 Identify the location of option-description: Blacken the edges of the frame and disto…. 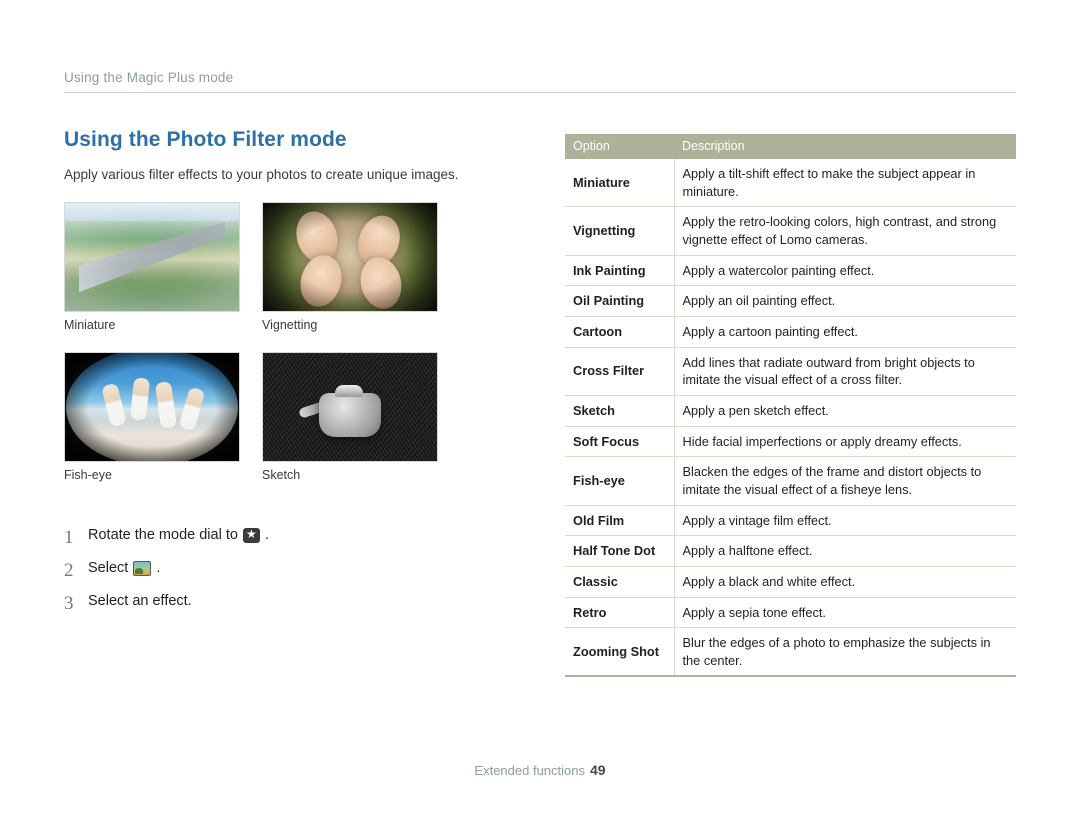
(845, 481).